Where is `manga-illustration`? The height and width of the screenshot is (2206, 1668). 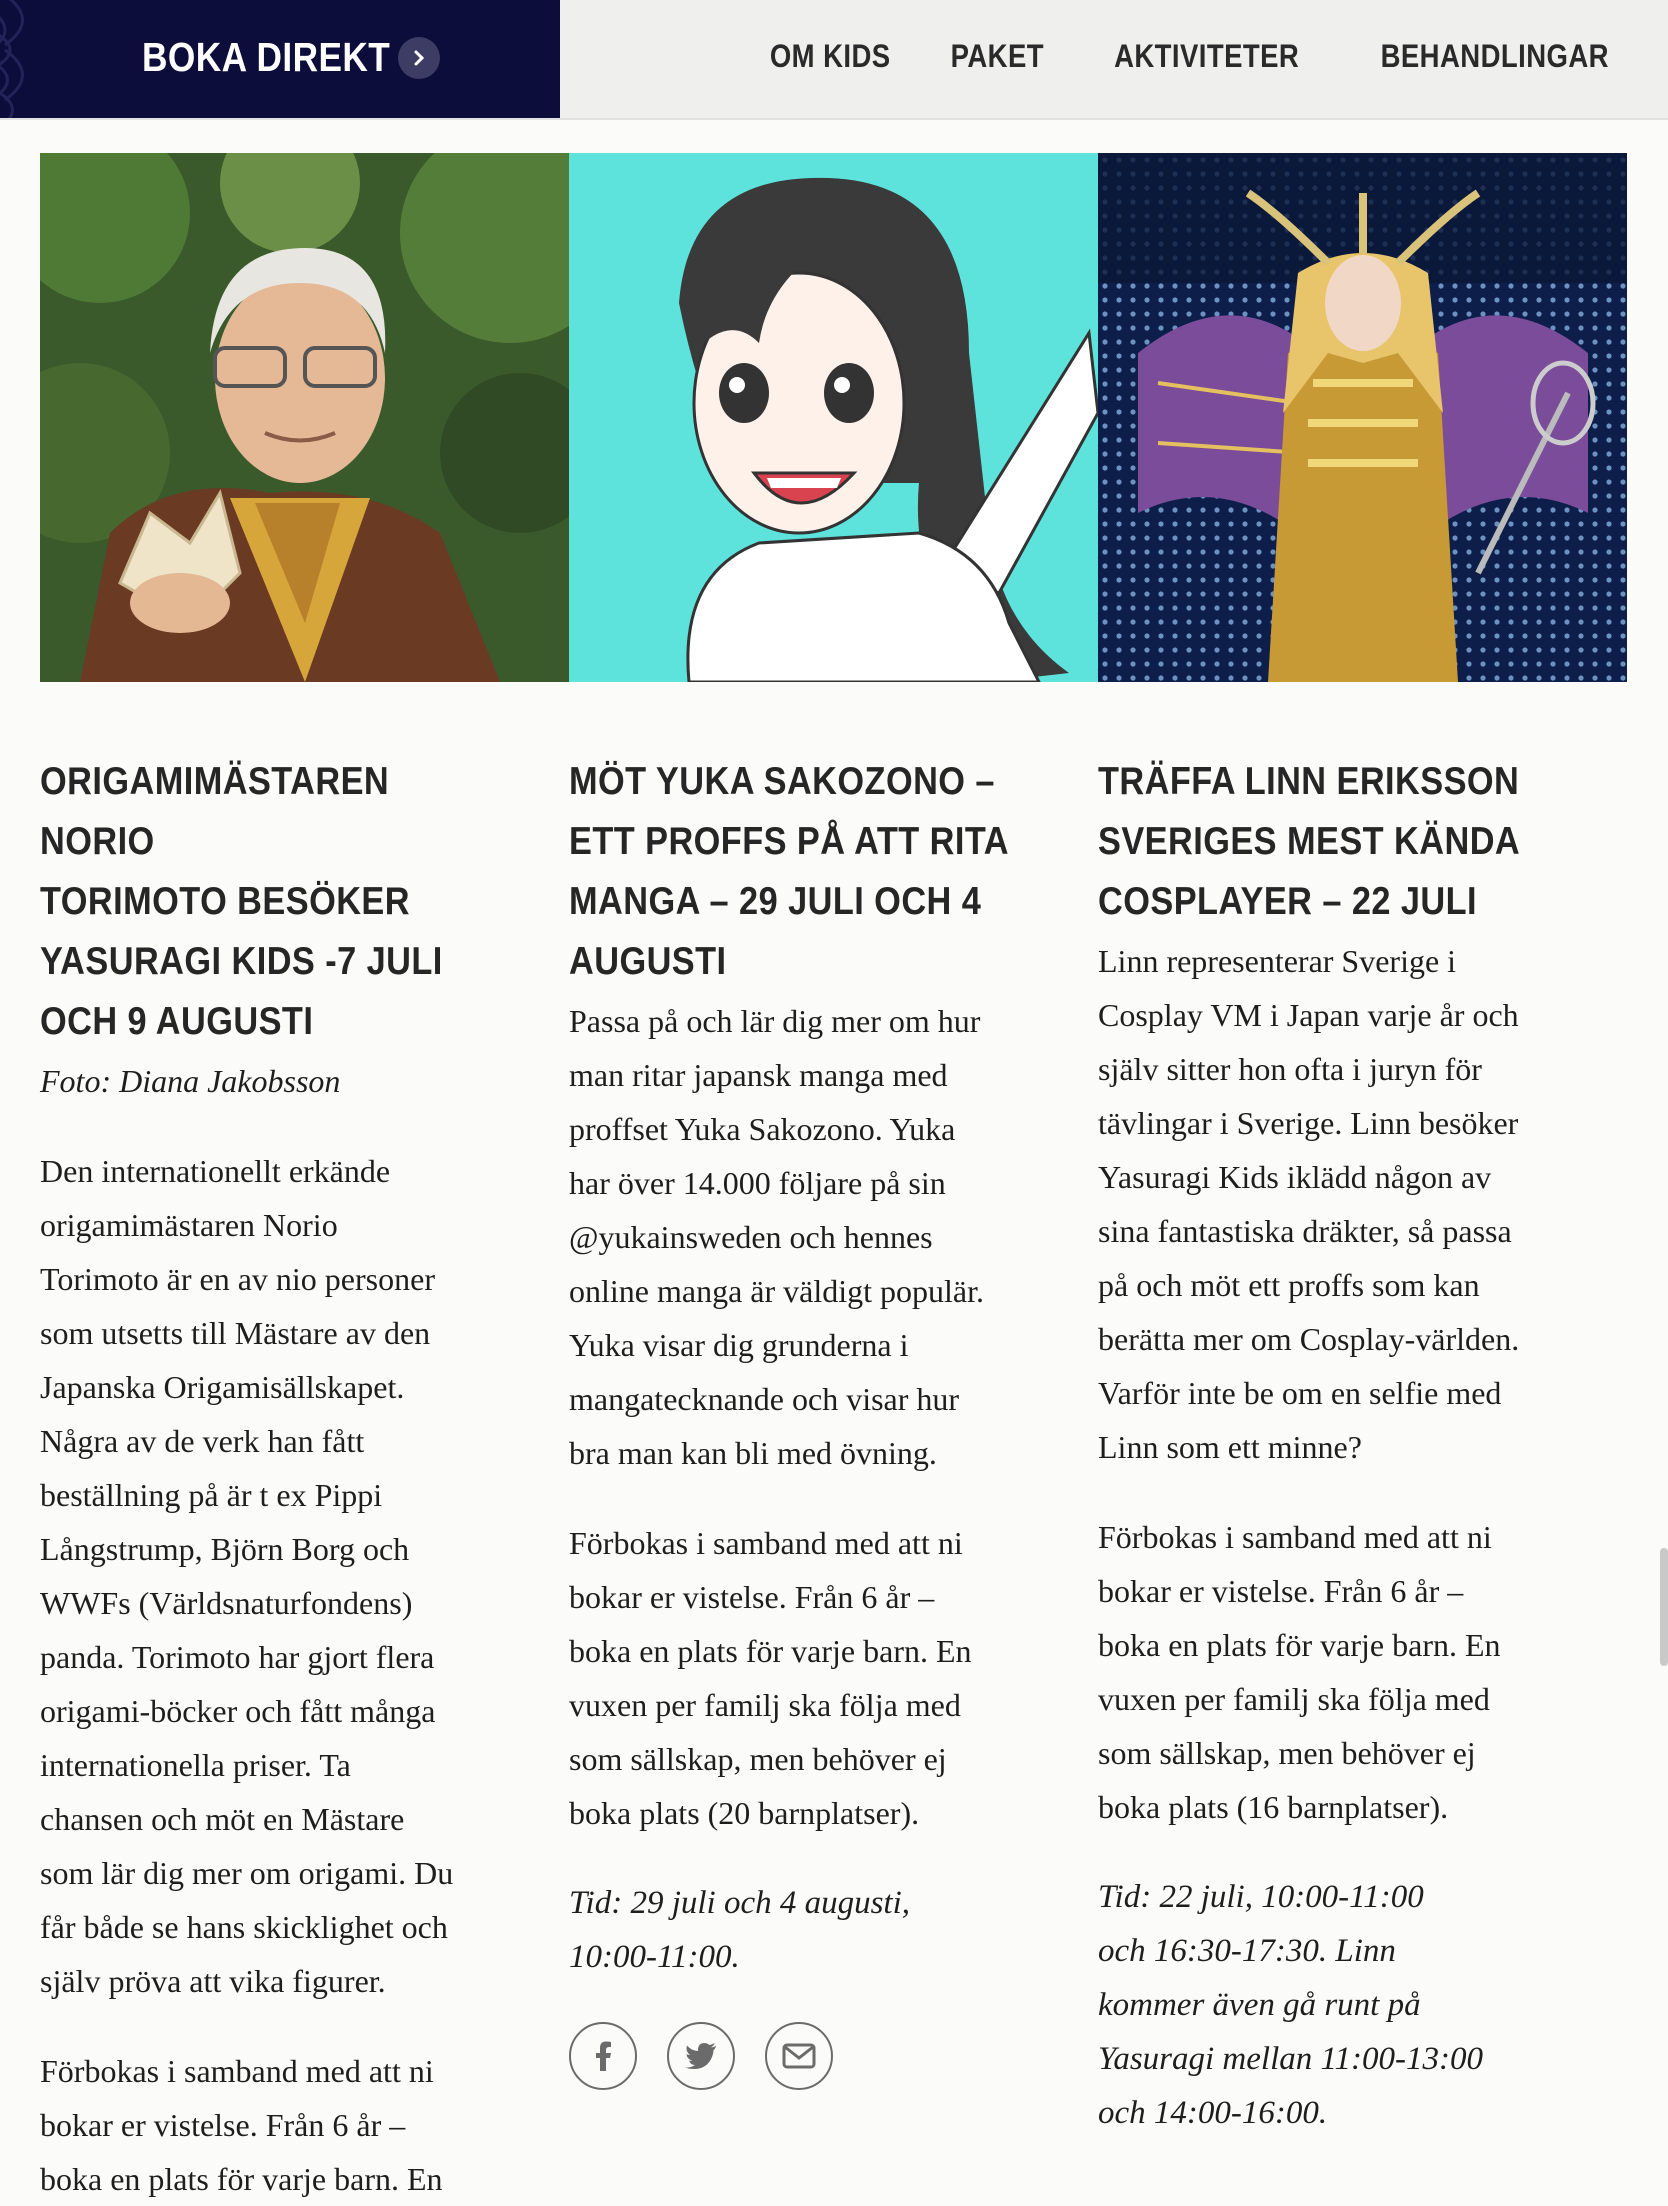 manga-illustration is located at coordinates (833, 417).